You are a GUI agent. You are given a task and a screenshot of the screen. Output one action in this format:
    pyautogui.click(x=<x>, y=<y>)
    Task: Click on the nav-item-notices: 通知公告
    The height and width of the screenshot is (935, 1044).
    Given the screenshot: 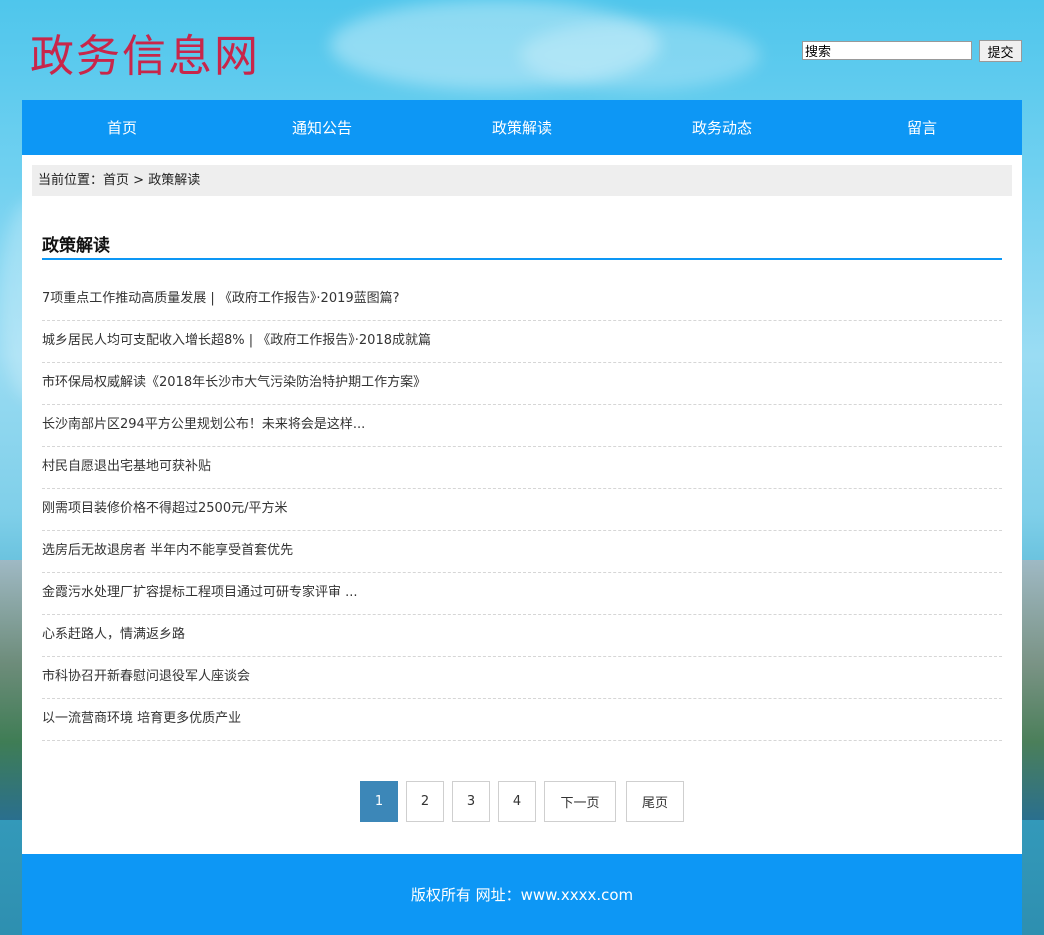 What is the action you would take?
    pyautogui.click(x=322, y=127)
    